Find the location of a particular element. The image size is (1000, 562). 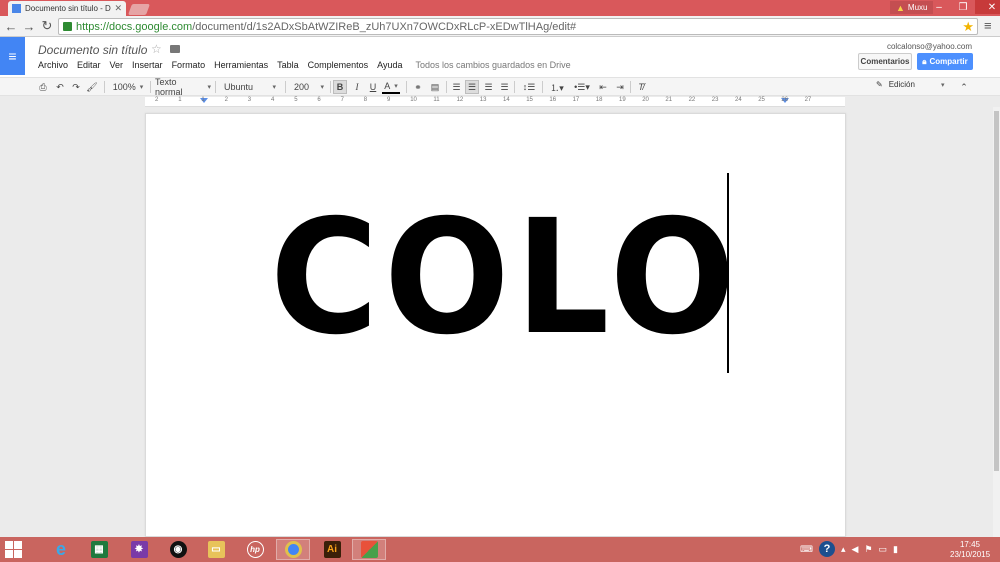

new-tab-button is located at coordinates (139, 9).